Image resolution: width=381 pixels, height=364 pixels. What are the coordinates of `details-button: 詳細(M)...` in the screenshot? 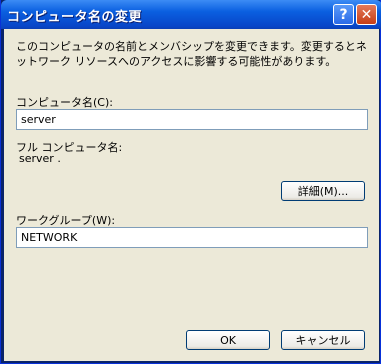 It's located at (323, 191).